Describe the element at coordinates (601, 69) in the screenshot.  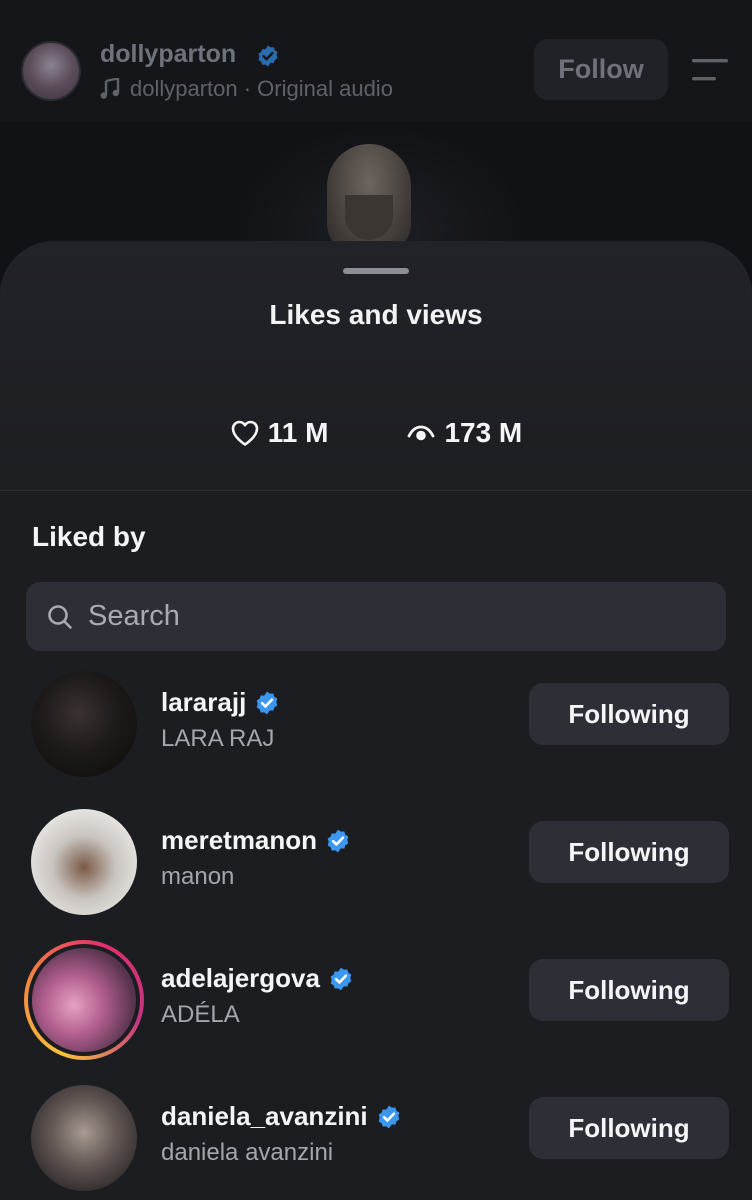
I see `reel-follow-button: Follow` at that location.